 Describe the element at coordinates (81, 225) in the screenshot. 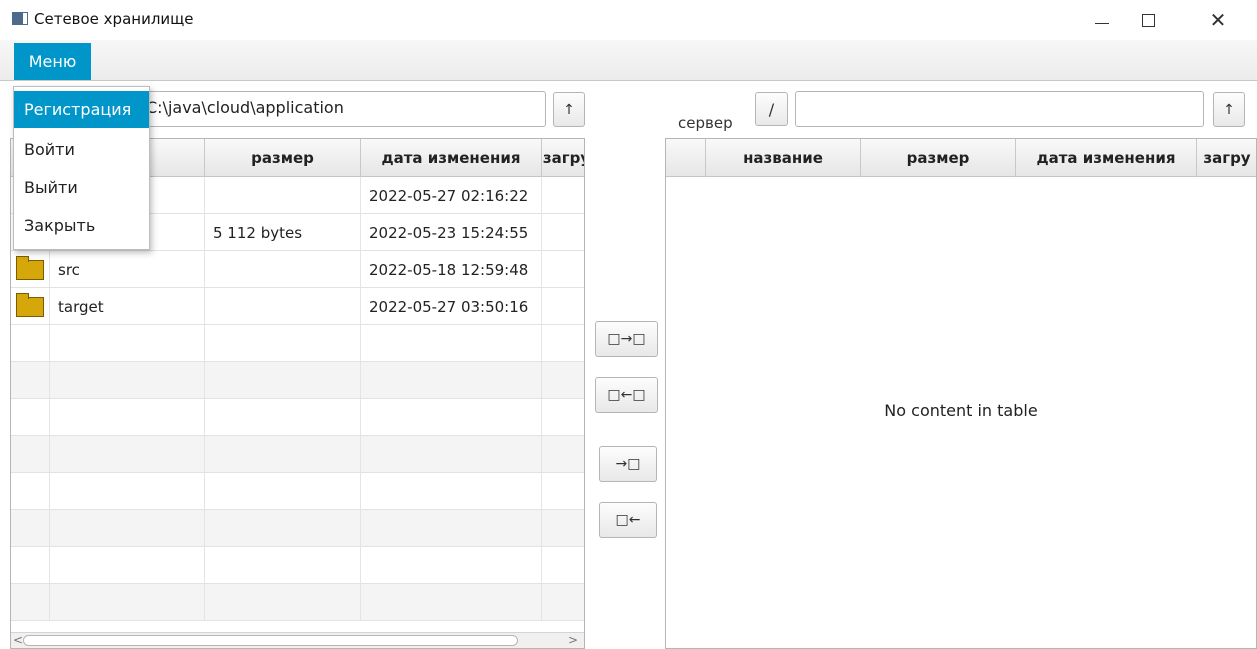

I see `menu-item-close: Закрыть` at that location.